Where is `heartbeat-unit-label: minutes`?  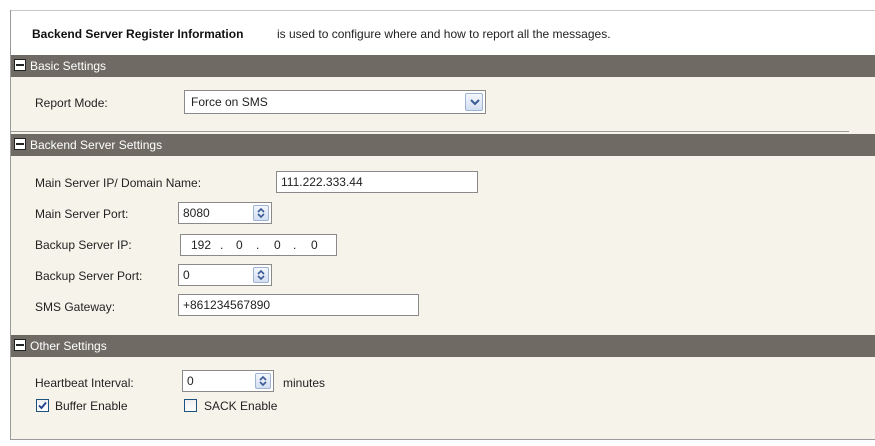 heartbeat-unit-label: minutes is located at coordinates (304, 383).